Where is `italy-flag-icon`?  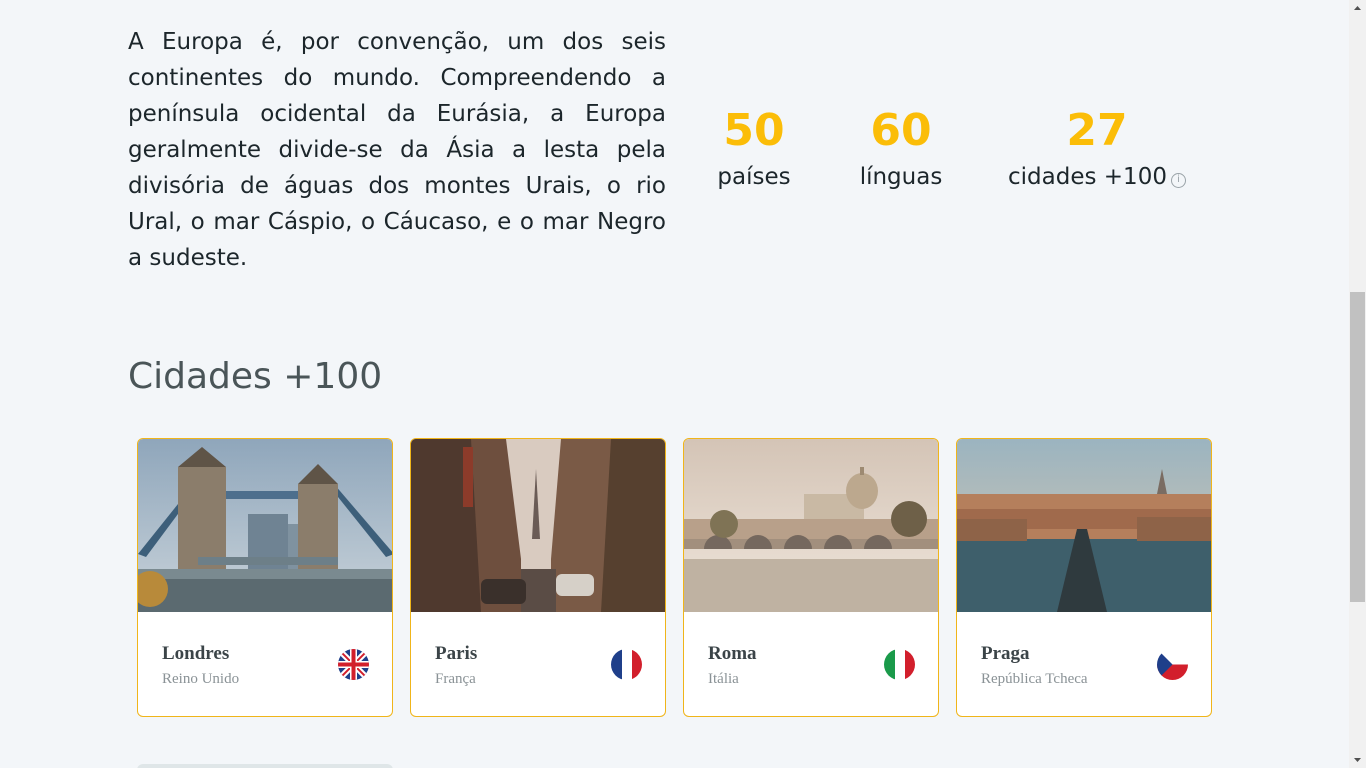 italy-flag-icon is located at coordinates (899, 664).